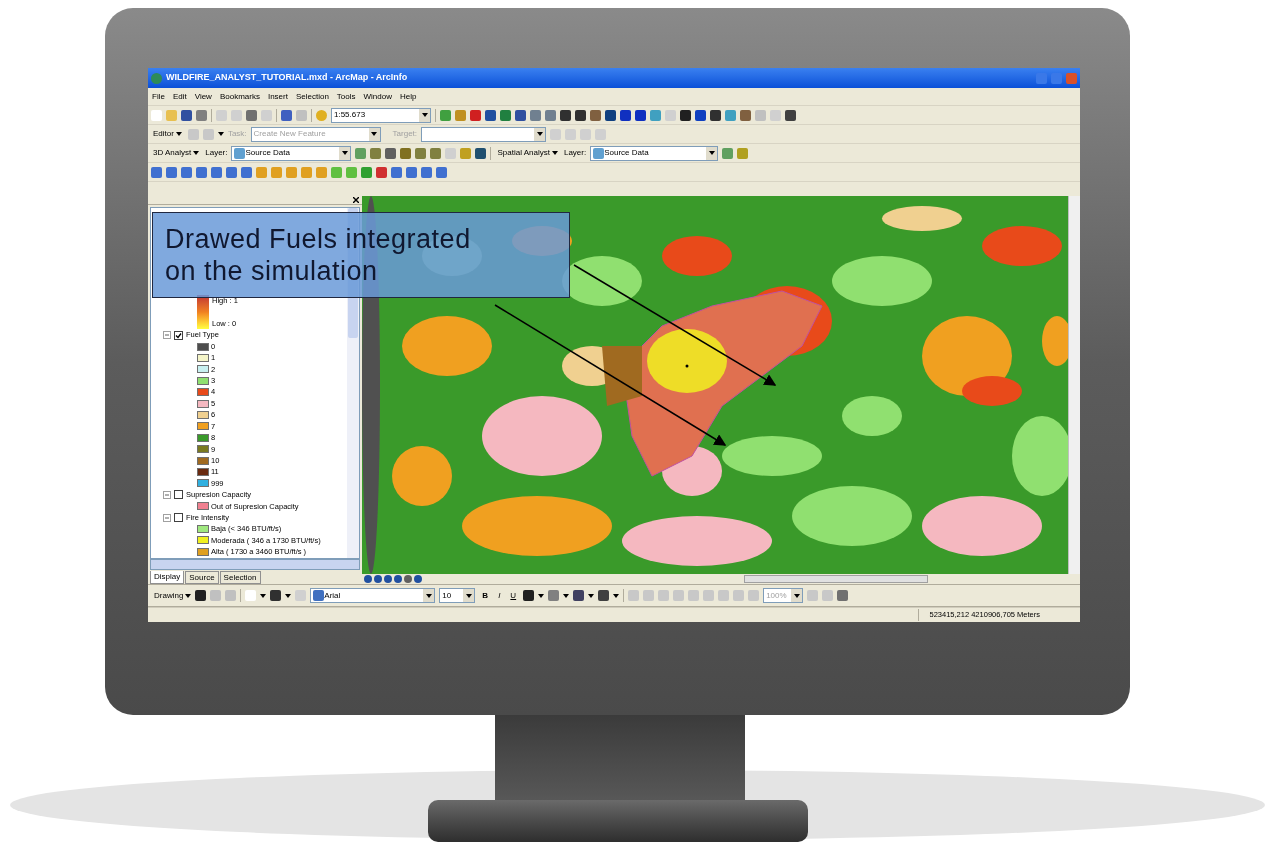  Describe the element at coordinates (346, 96) in the screenshot. I see `menu-item: Tools` at that location.